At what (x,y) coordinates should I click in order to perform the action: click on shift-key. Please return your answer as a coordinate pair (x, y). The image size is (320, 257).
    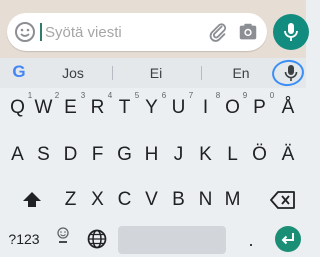
    Looking at the image, I should click on (32, 200).